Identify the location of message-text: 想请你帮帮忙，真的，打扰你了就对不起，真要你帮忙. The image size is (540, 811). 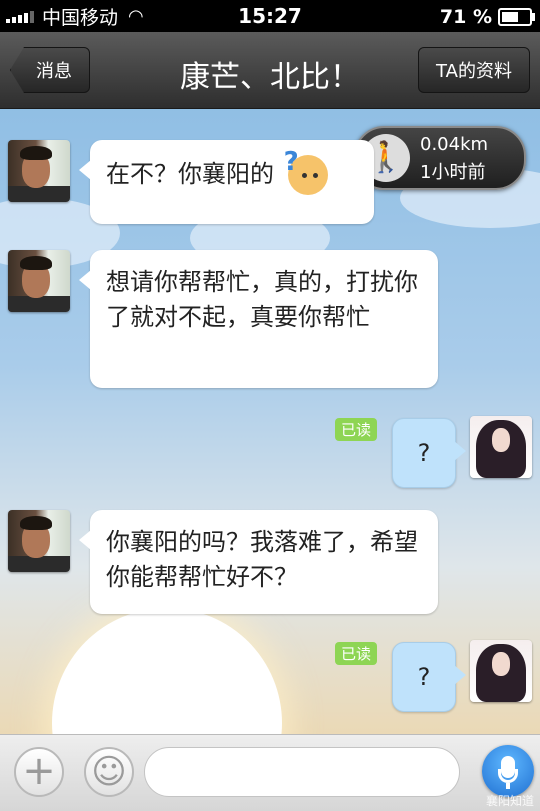
(262, 299).